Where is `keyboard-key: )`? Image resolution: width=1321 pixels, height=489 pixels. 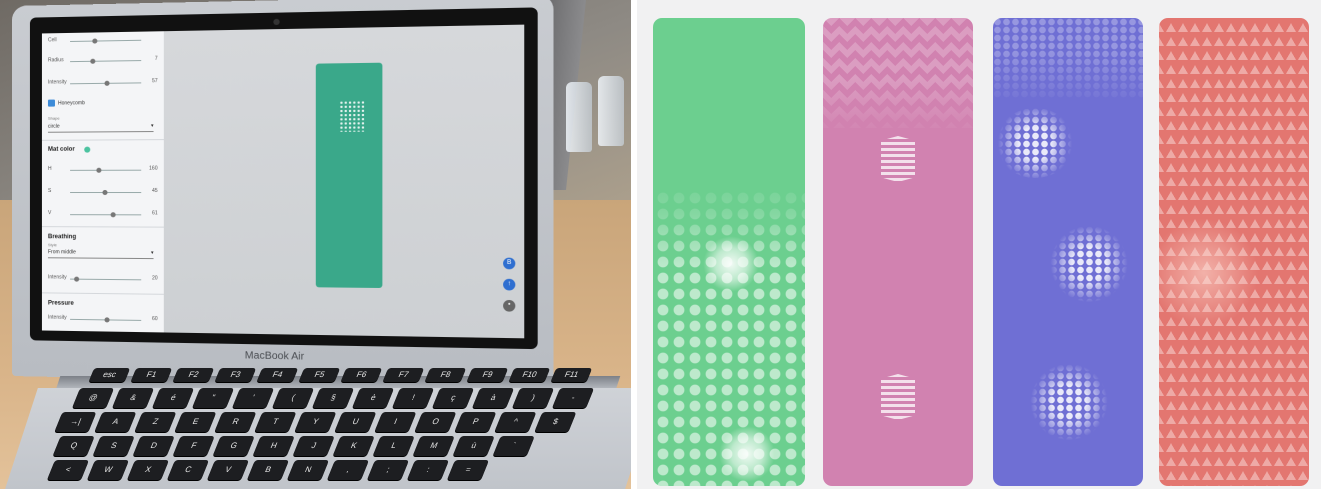
keyboard-key: ) is located at coordinates (533, 398).